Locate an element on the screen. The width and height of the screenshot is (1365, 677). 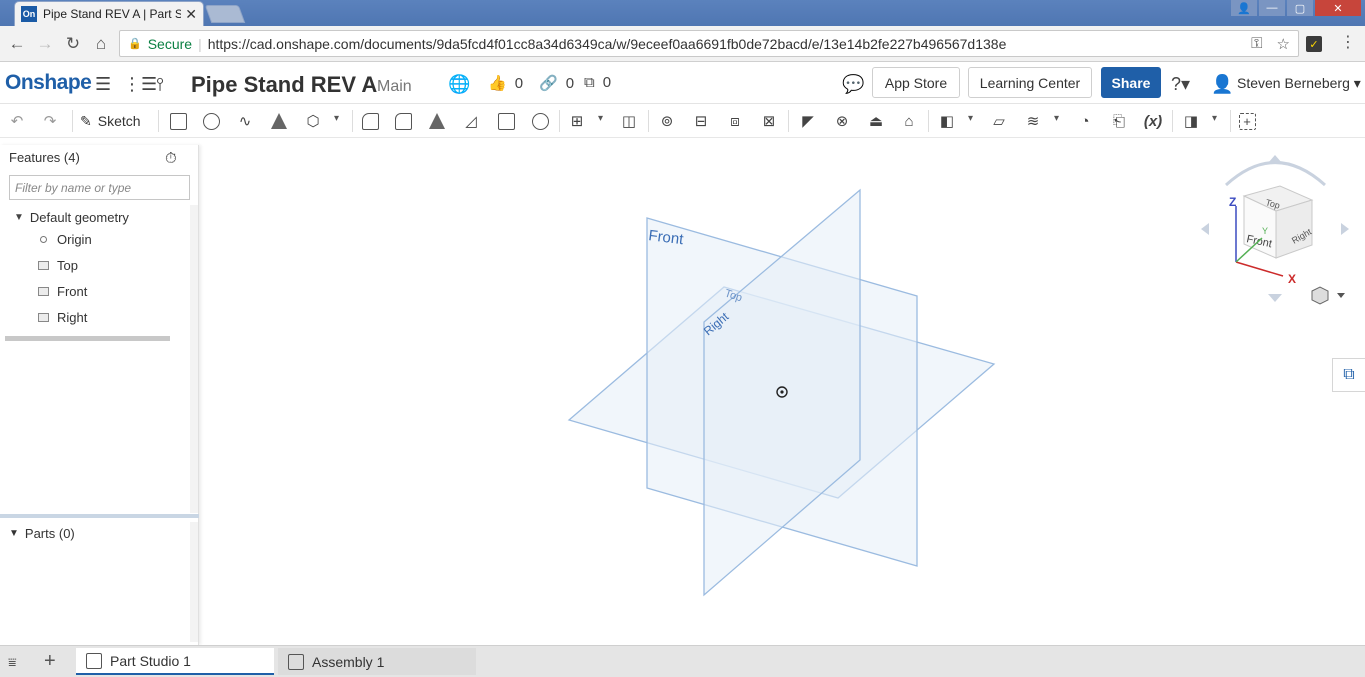
hole-icon is located at coordinates (540, 121).